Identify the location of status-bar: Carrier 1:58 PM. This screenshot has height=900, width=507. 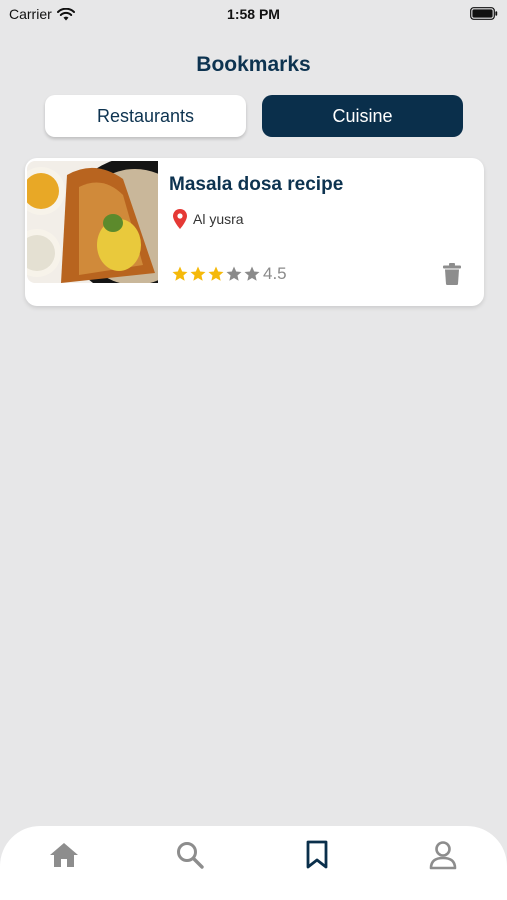
(253, 14).